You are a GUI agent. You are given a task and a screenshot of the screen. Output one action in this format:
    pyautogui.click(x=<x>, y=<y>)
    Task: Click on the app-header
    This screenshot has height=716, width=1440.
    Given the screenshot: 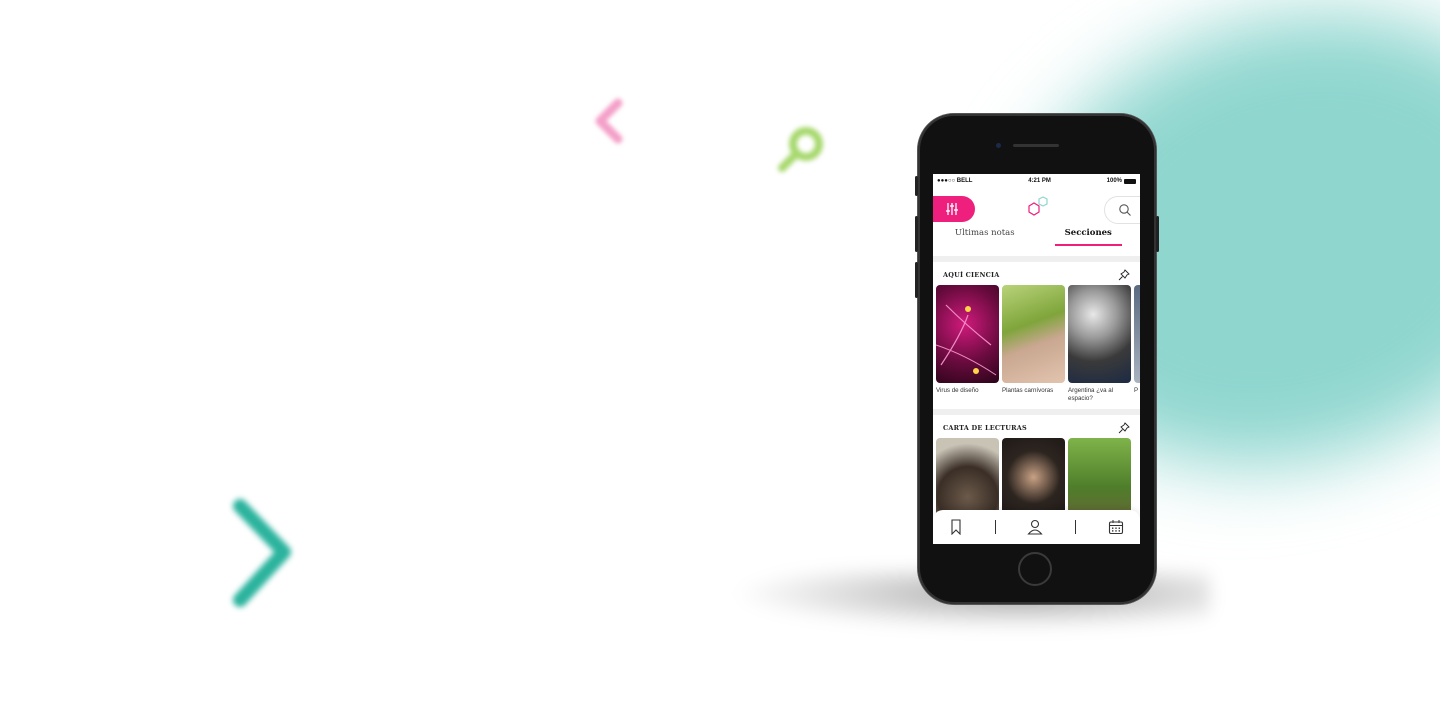 What is the action you would take?
    pyautogui.click(x=1036, y=206)
    